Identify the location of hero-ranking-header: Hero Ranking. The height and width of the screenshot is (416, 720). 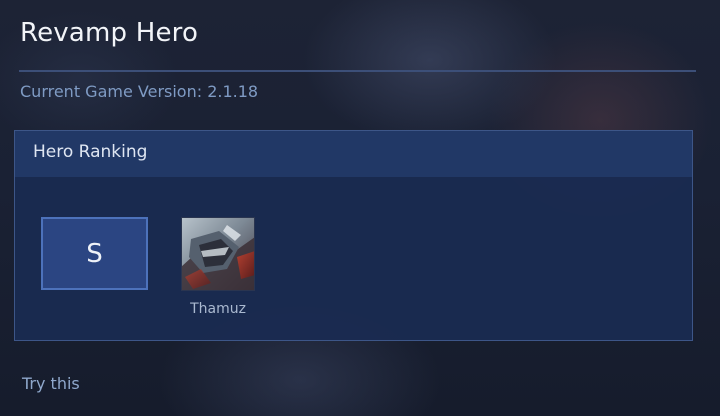
(353, 154).